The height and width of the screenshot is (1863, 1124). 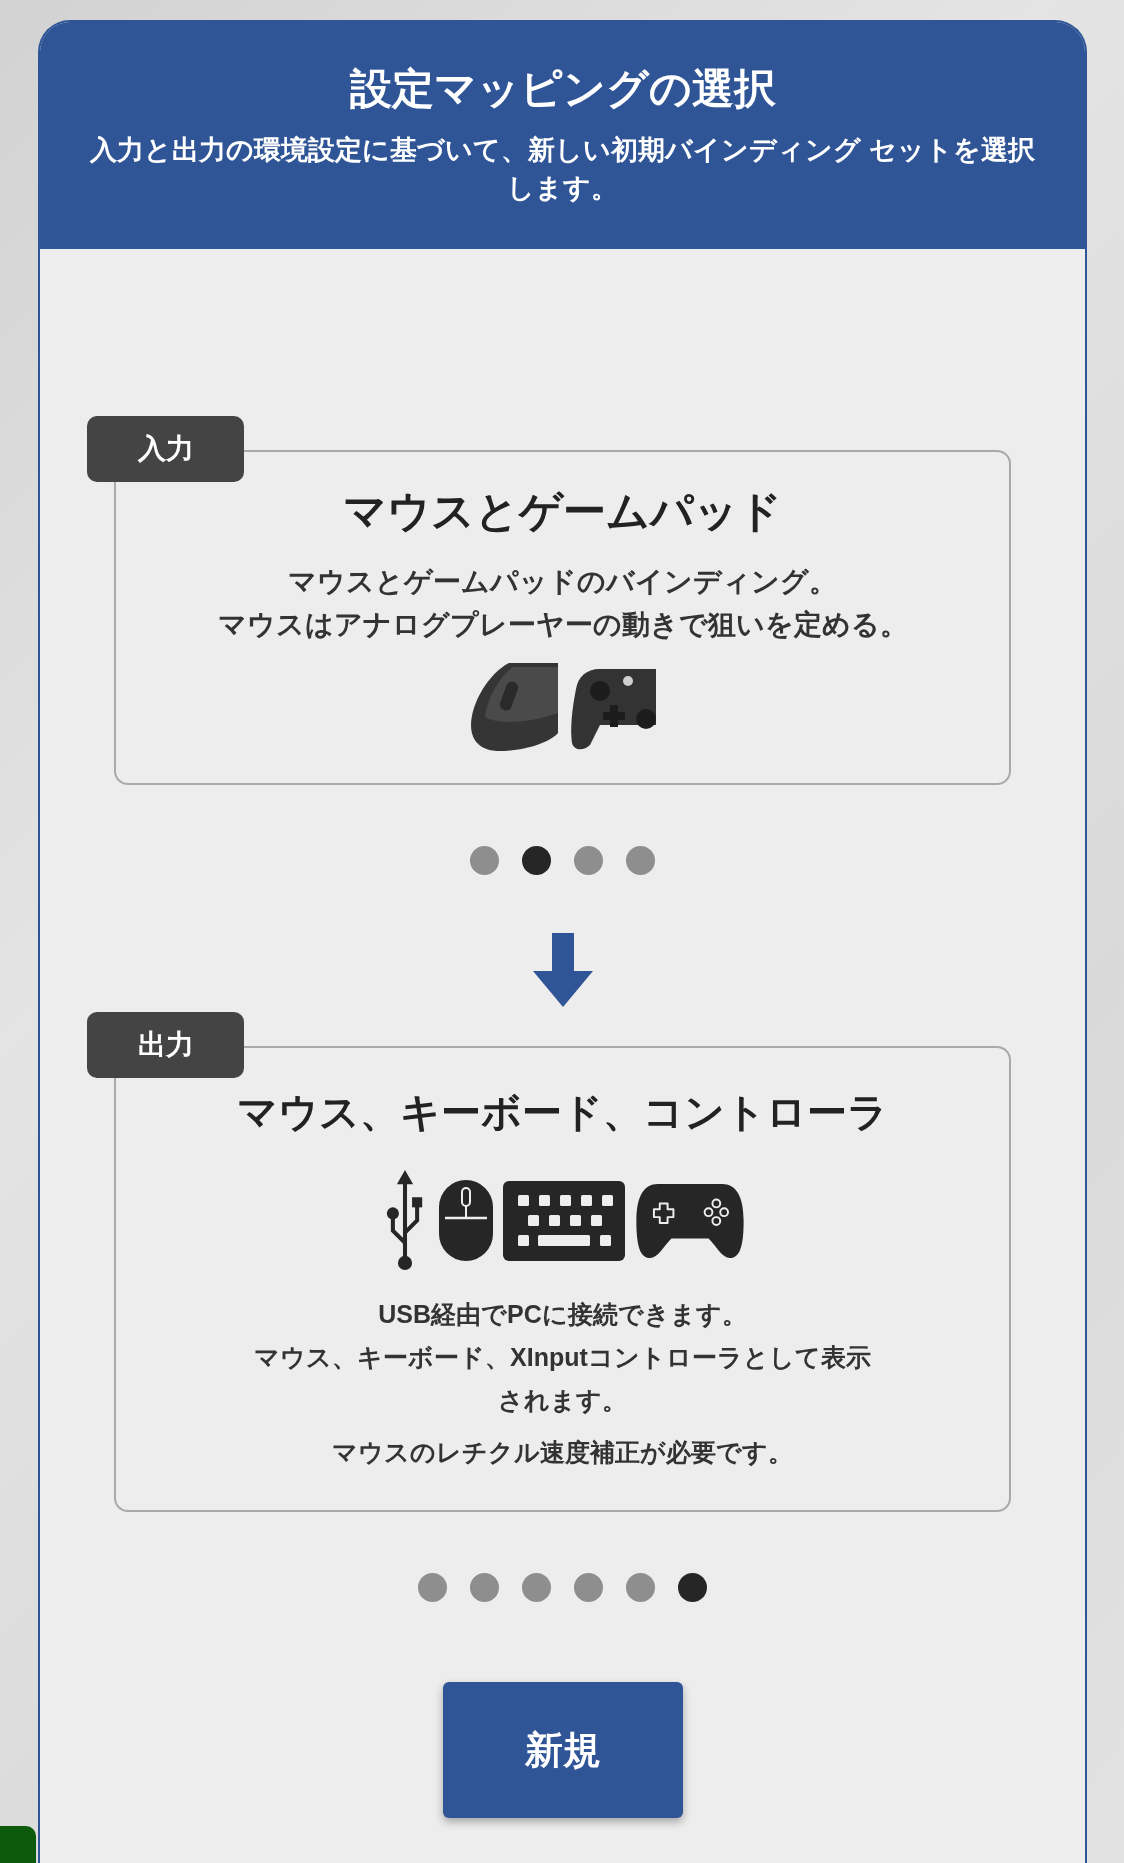 I want to click on keyboard-icon, so click(x=563, y=1220).